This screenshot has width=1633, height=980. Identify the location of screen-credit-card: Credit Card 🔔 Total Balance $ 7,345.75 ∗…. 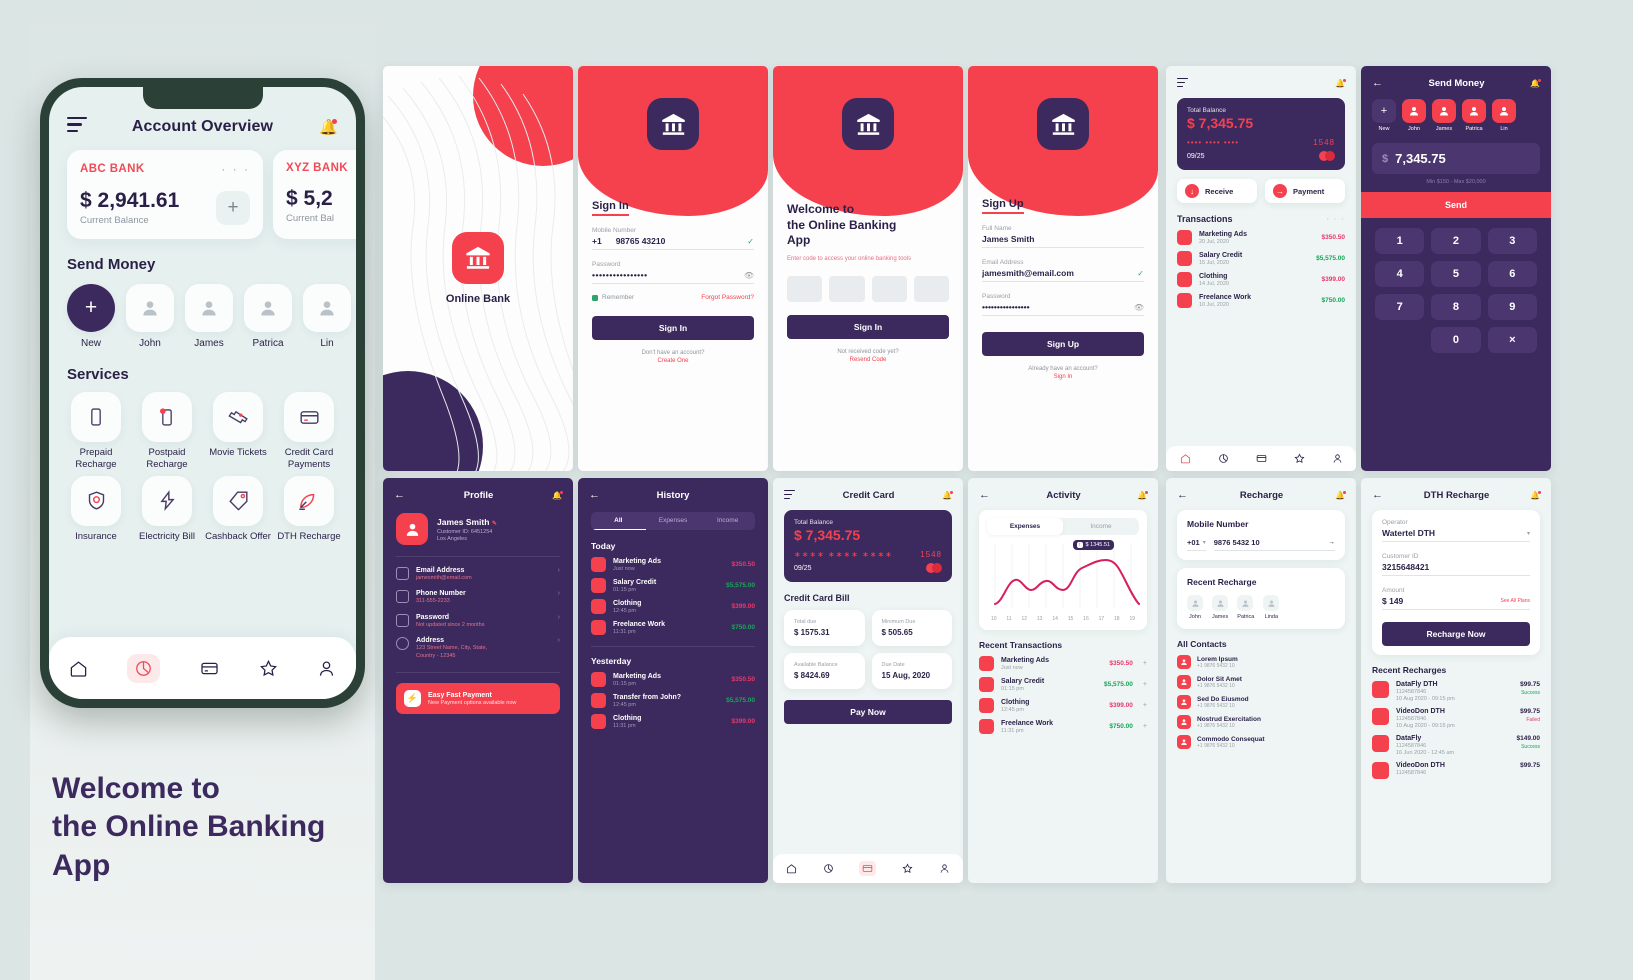
(868, 680).